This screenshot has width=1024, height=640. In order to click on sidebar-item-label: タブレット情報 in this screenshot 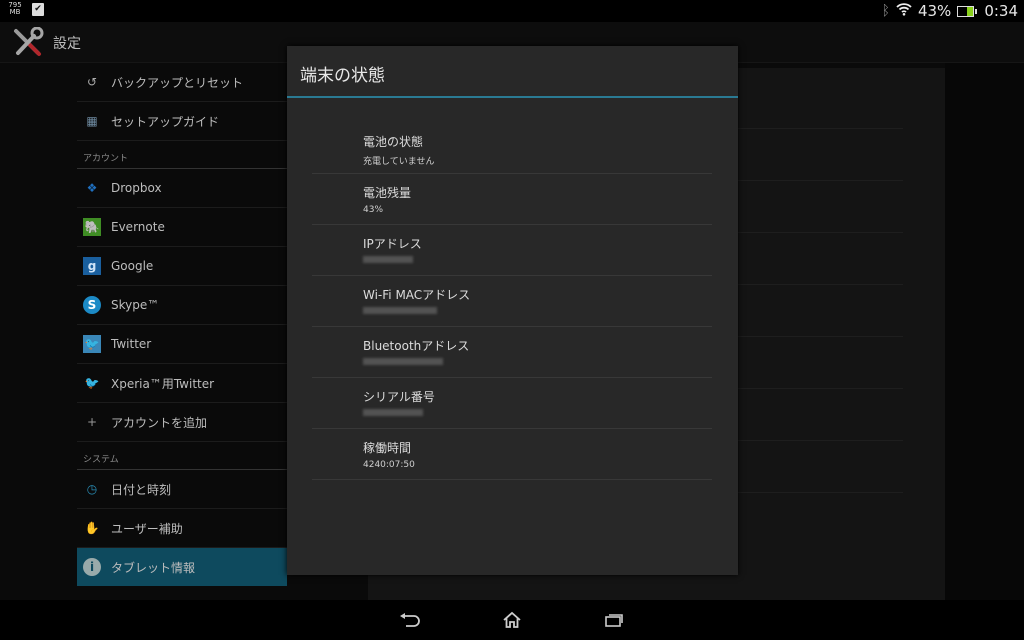, I will do `click(153, 567)`.